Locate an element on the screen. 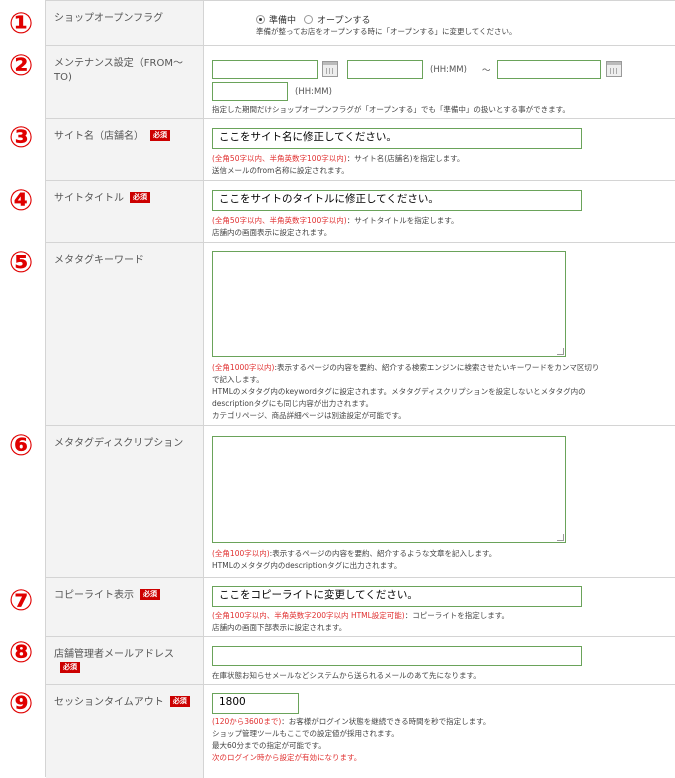 This screenshot has height=778, width=675. radio-open: オープンする is located at coordinates (337, 19).